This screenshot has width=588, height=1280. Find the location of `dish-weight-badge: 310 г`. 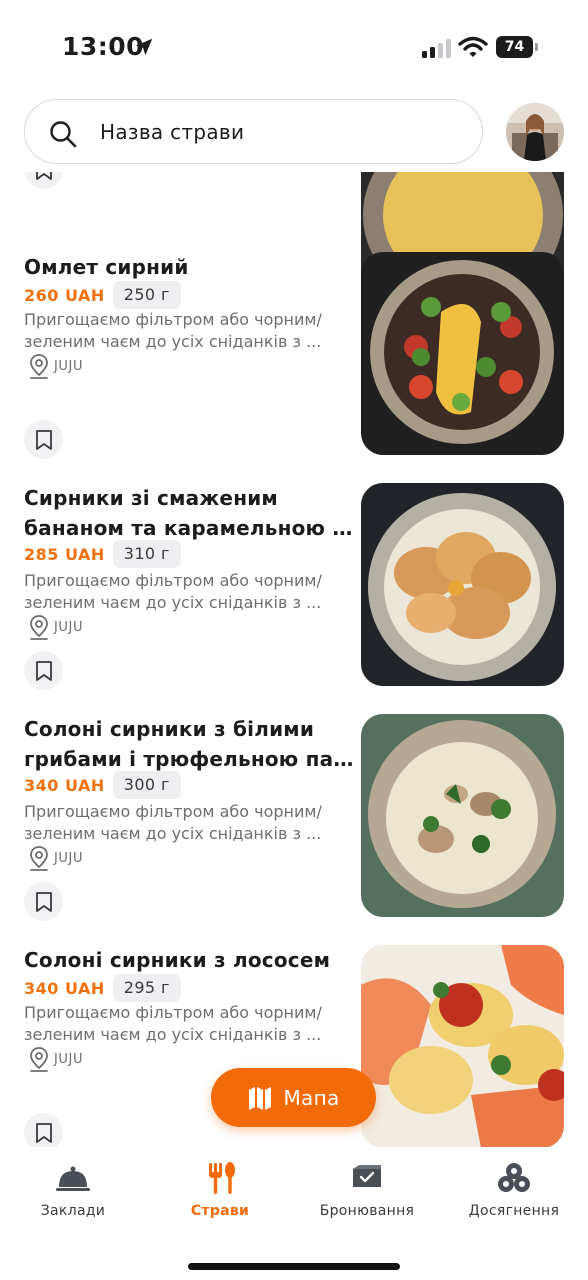

dish-weight-badge: 310 г is located at coordinates (146, 554).